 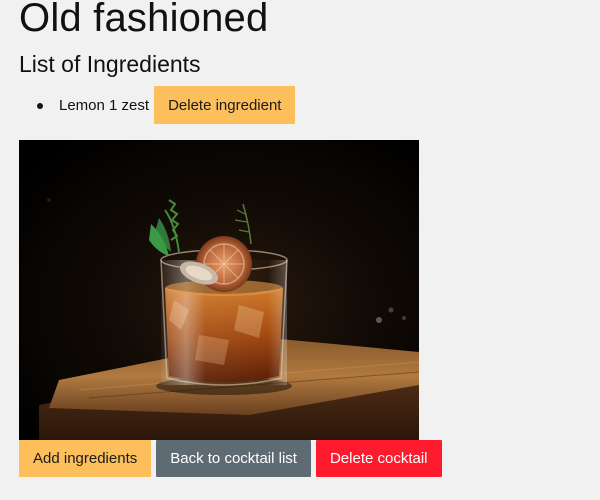 What do you see at coordinates (110, 64) in the screenshot?
I see `ingredients-heading: List of Ingredients` at bounding box center [110, 64].